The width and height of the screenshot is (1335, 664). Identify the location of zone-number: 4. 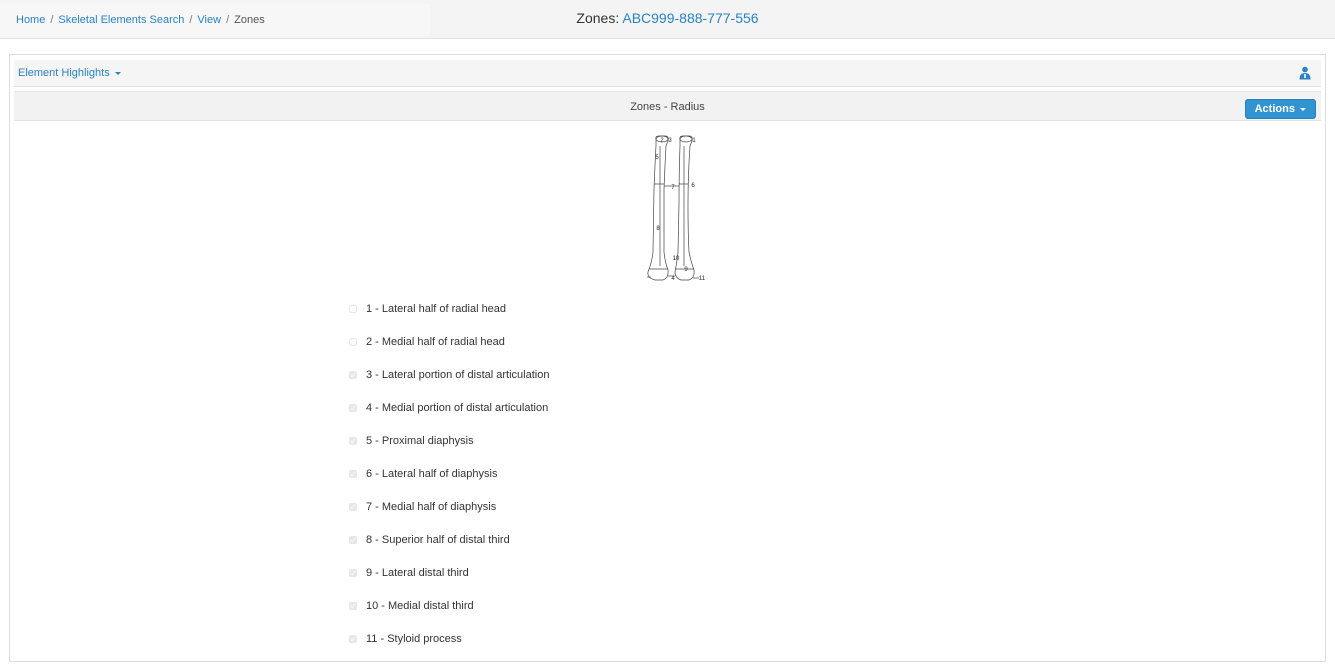
(673, 279).